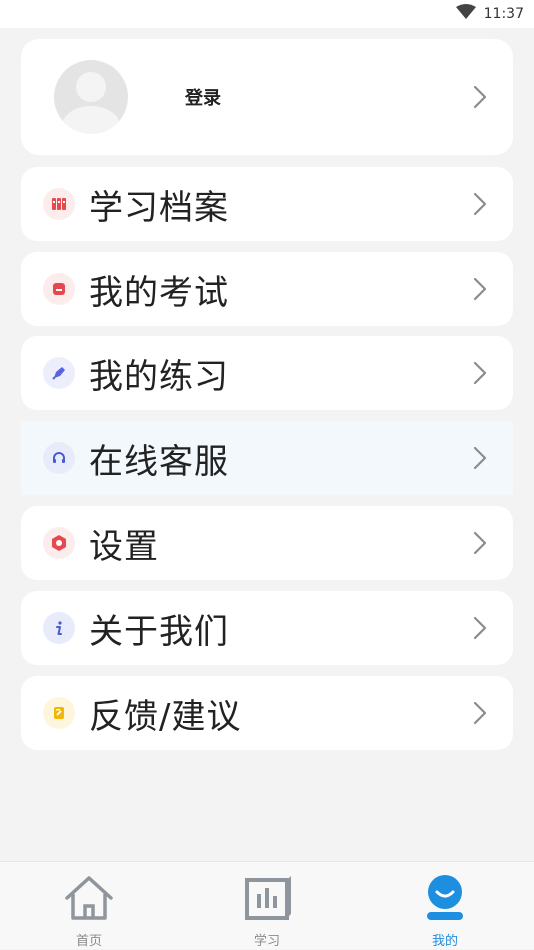  Describe the element at coordinates (59, 373) in the screenshot. I see `practice-icon` at that location.